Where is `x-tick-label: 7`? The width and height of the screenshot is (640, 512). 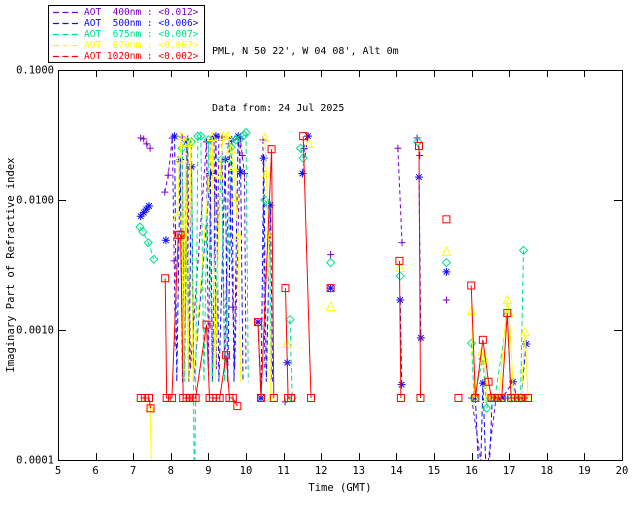 x-tick-label: 7 is located at coordinates (133, 471).